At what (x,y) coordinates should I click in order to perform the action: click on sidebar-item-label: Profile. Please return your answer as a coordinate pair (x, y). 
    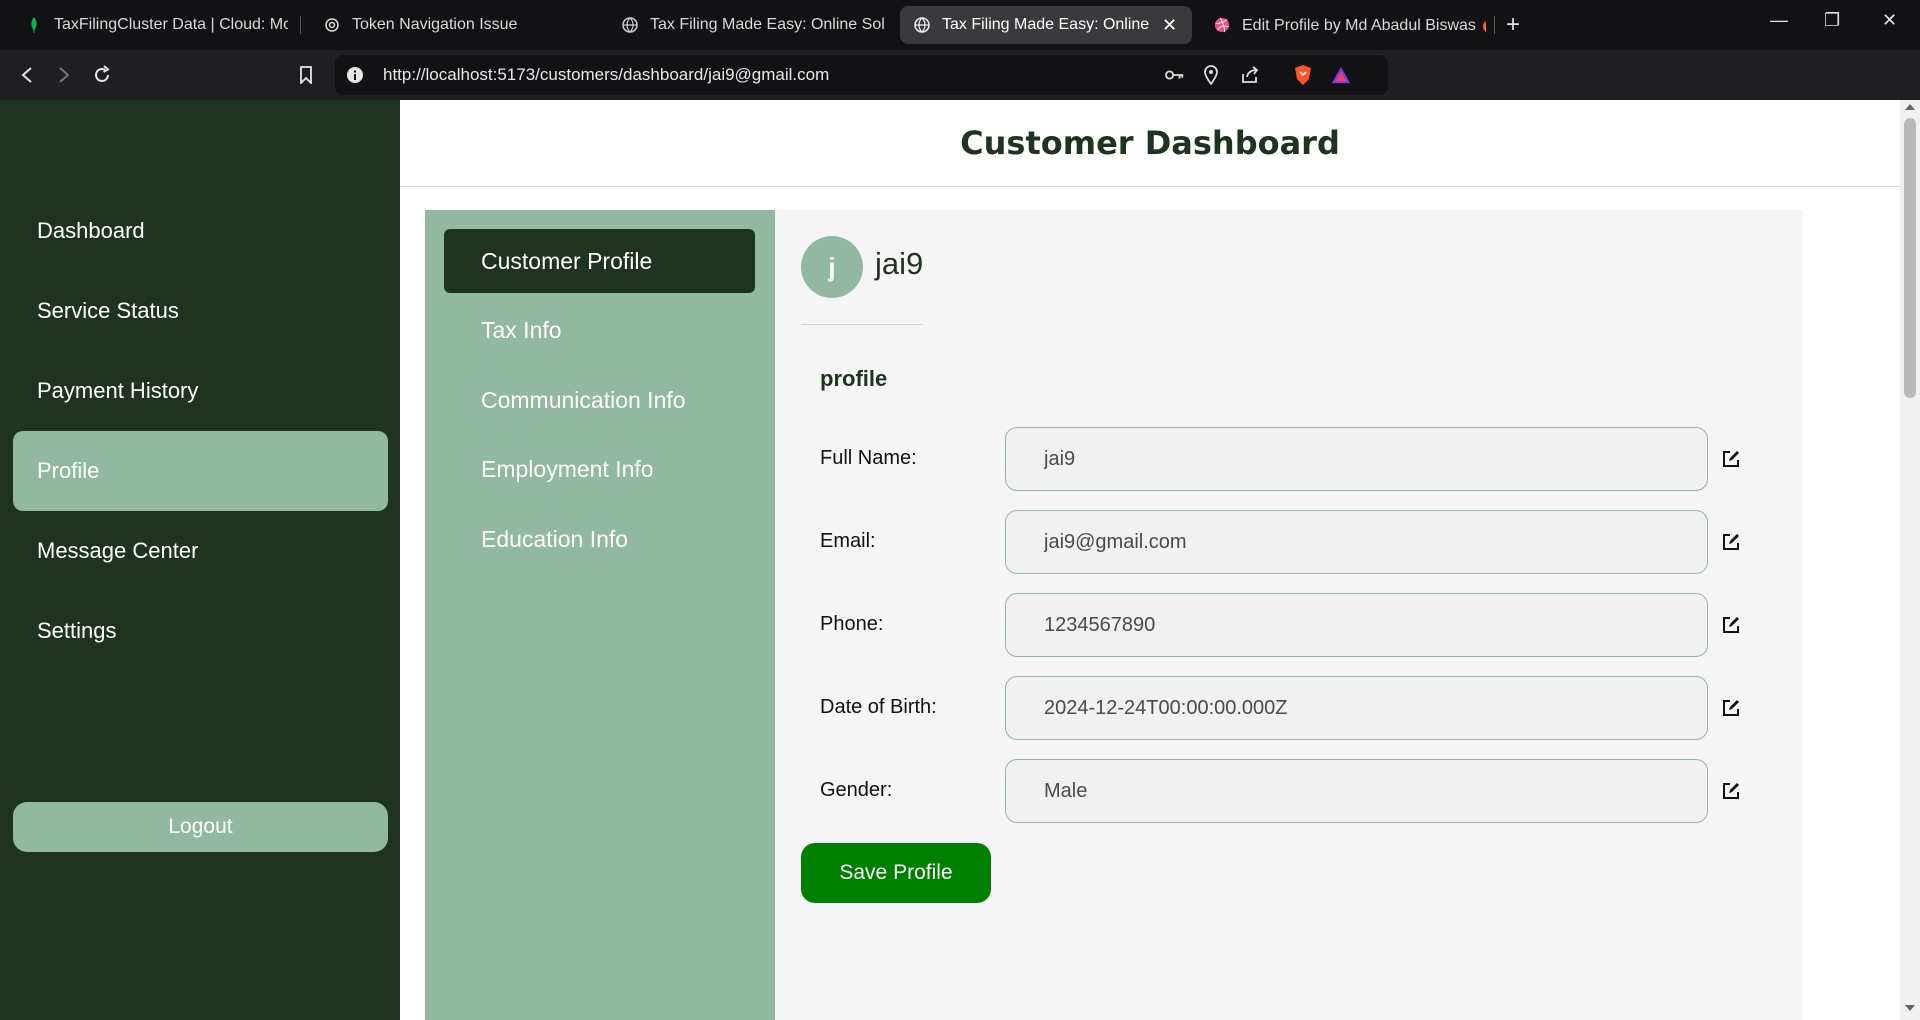
    Looking at the image, I should click on (68, 470).